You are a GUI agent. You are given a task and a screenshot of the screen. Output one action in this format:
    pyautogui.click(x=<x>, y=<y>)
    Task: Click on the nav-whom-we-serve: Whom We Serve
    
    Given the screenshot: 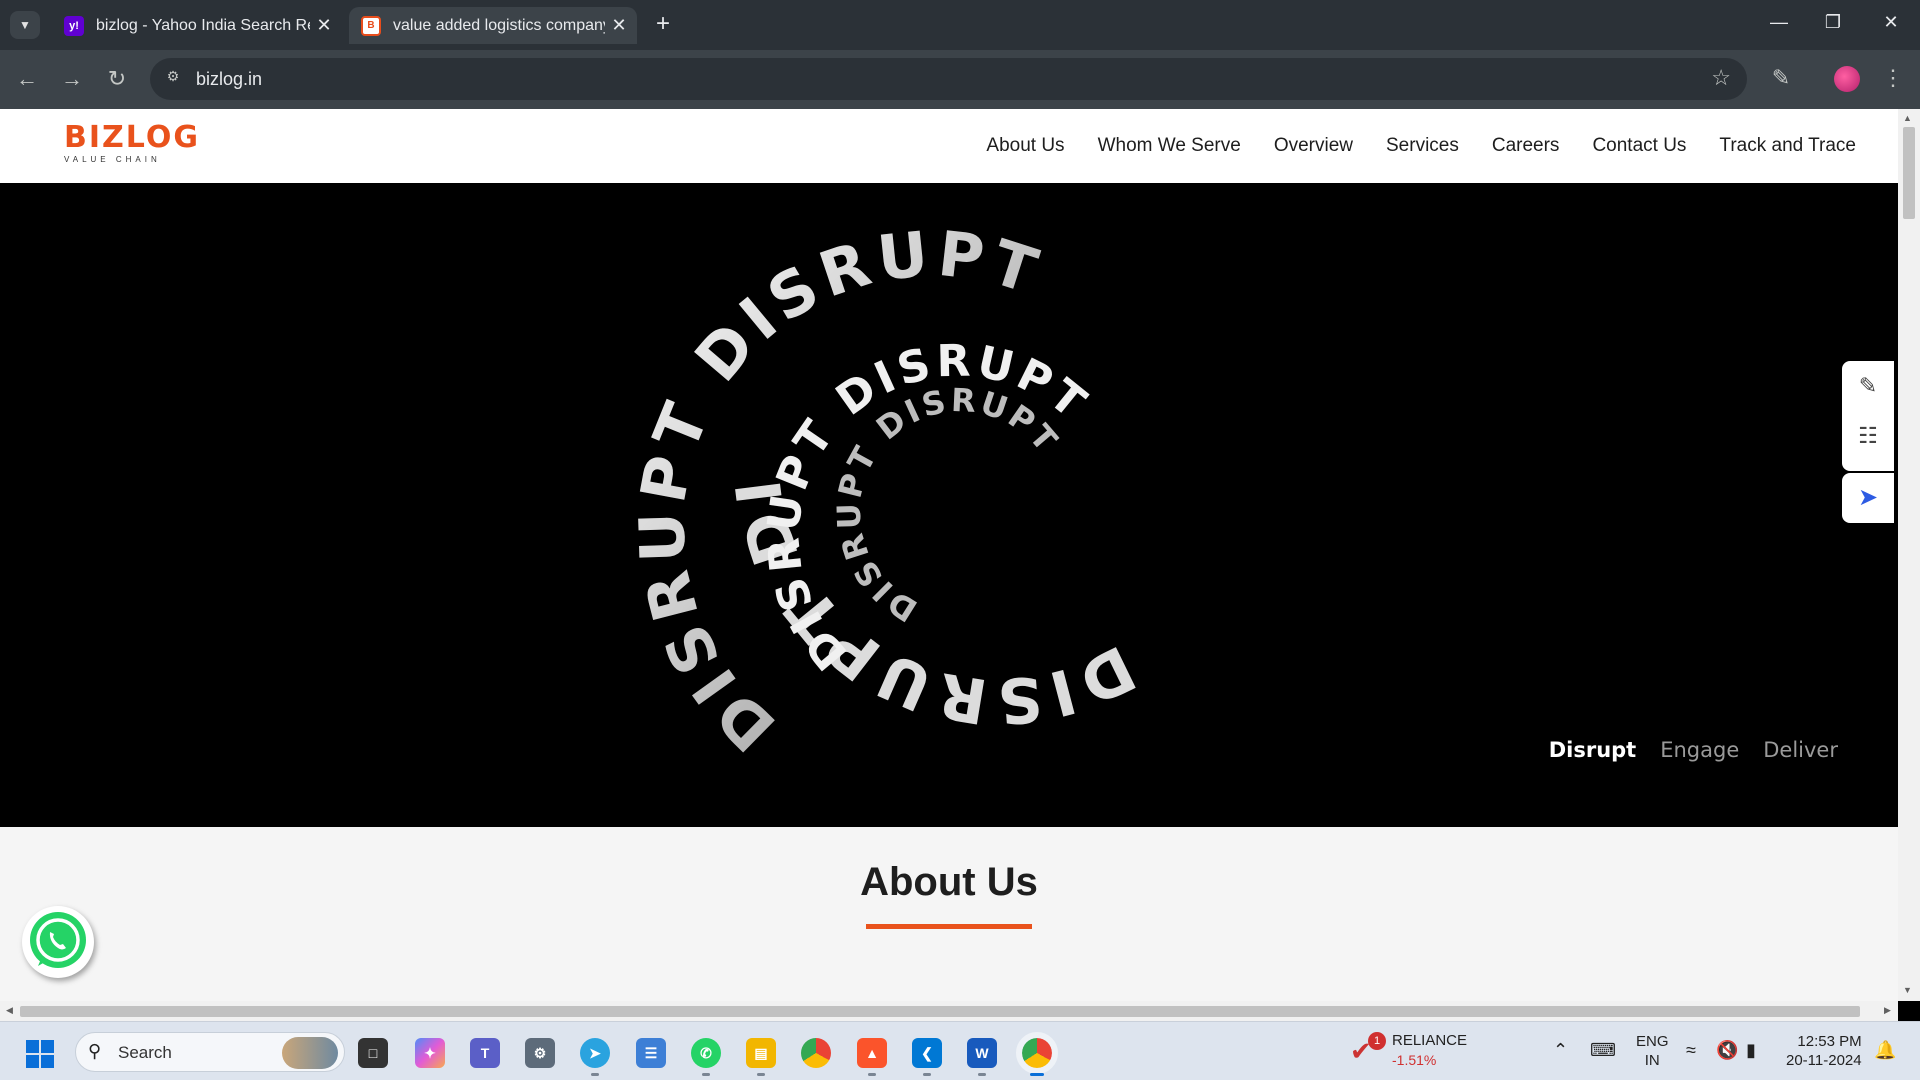 What is the action you would take?
    pyautogui.click(x=1169, y=146)
    